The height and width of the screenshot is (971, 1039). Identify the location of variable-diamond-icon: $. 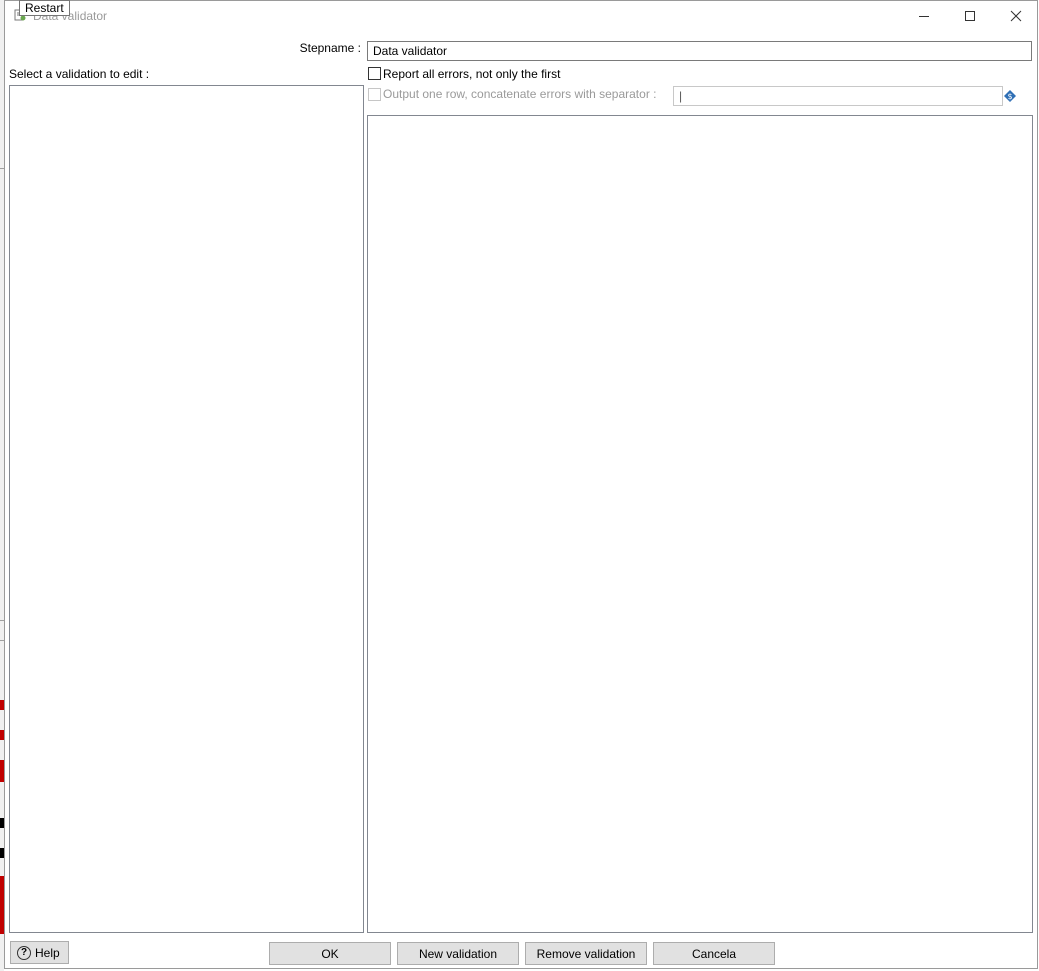
(1010, 96).